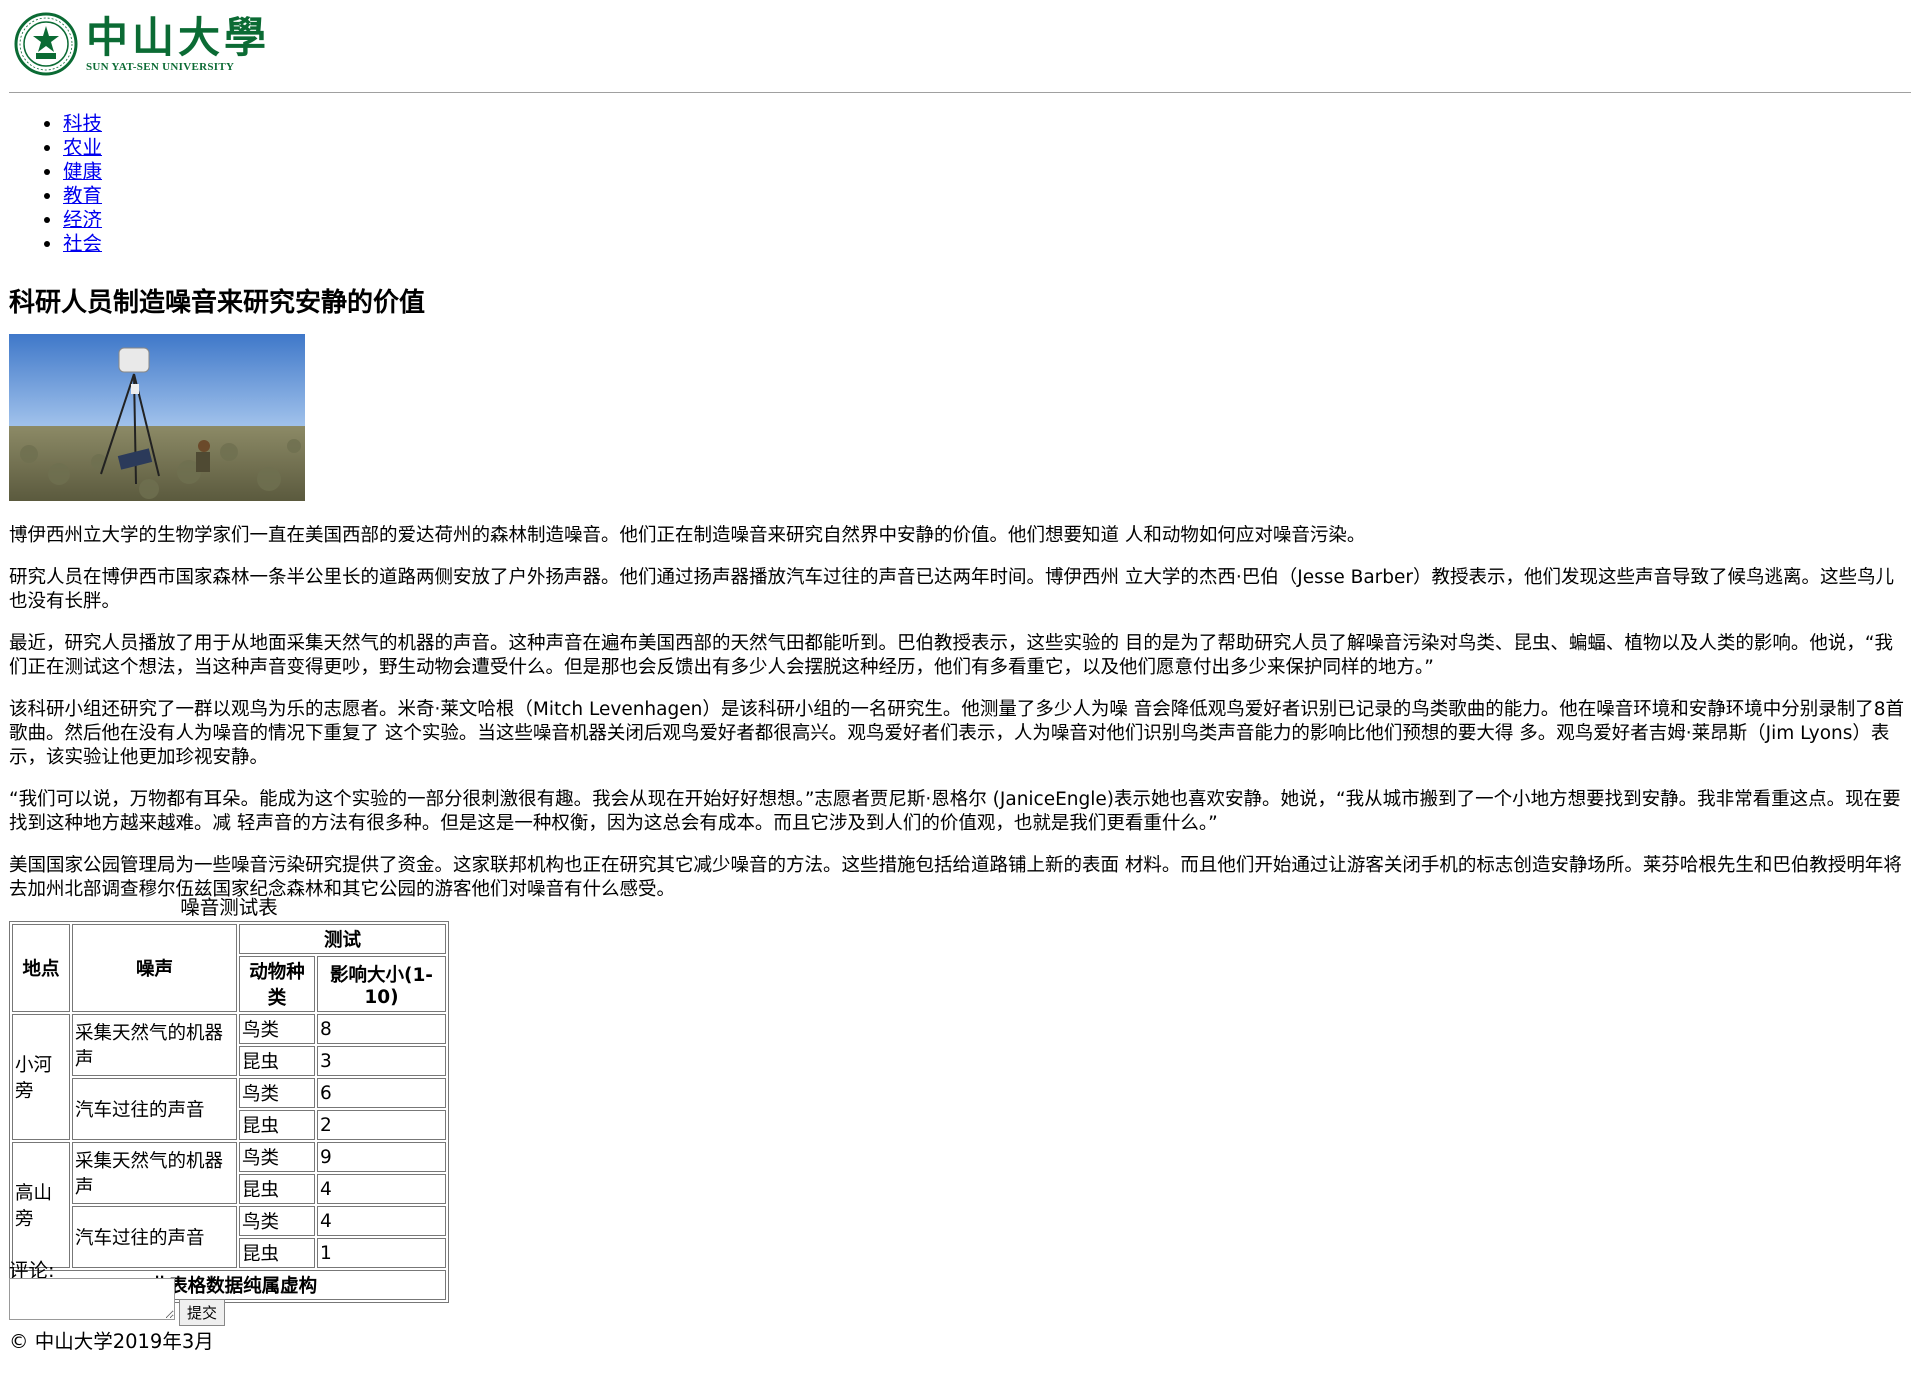 Image resolution: width=1920 pixels, height=1379 pixels. I want to click on nav-item-economy: 经济, so click(82, 220).